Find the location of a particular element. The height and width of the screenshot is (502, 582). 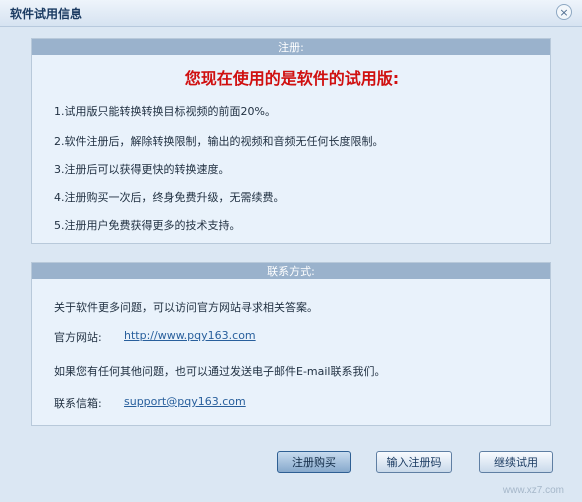

contact-other-text: 如果您有任何其他问题，也可以通过发送电子邮件E-mail联系我们。 is located at coordinates (220, 371).